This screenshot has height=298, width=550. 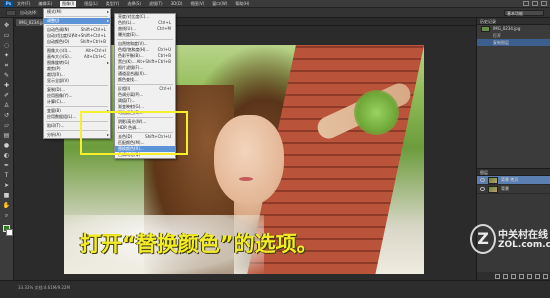 What do you see at coordinates (77, 42) in the screenshot?
I see `menu-option: 自动颜色(O) Shift+Ctrl+B` at bounding box center [77, 42].